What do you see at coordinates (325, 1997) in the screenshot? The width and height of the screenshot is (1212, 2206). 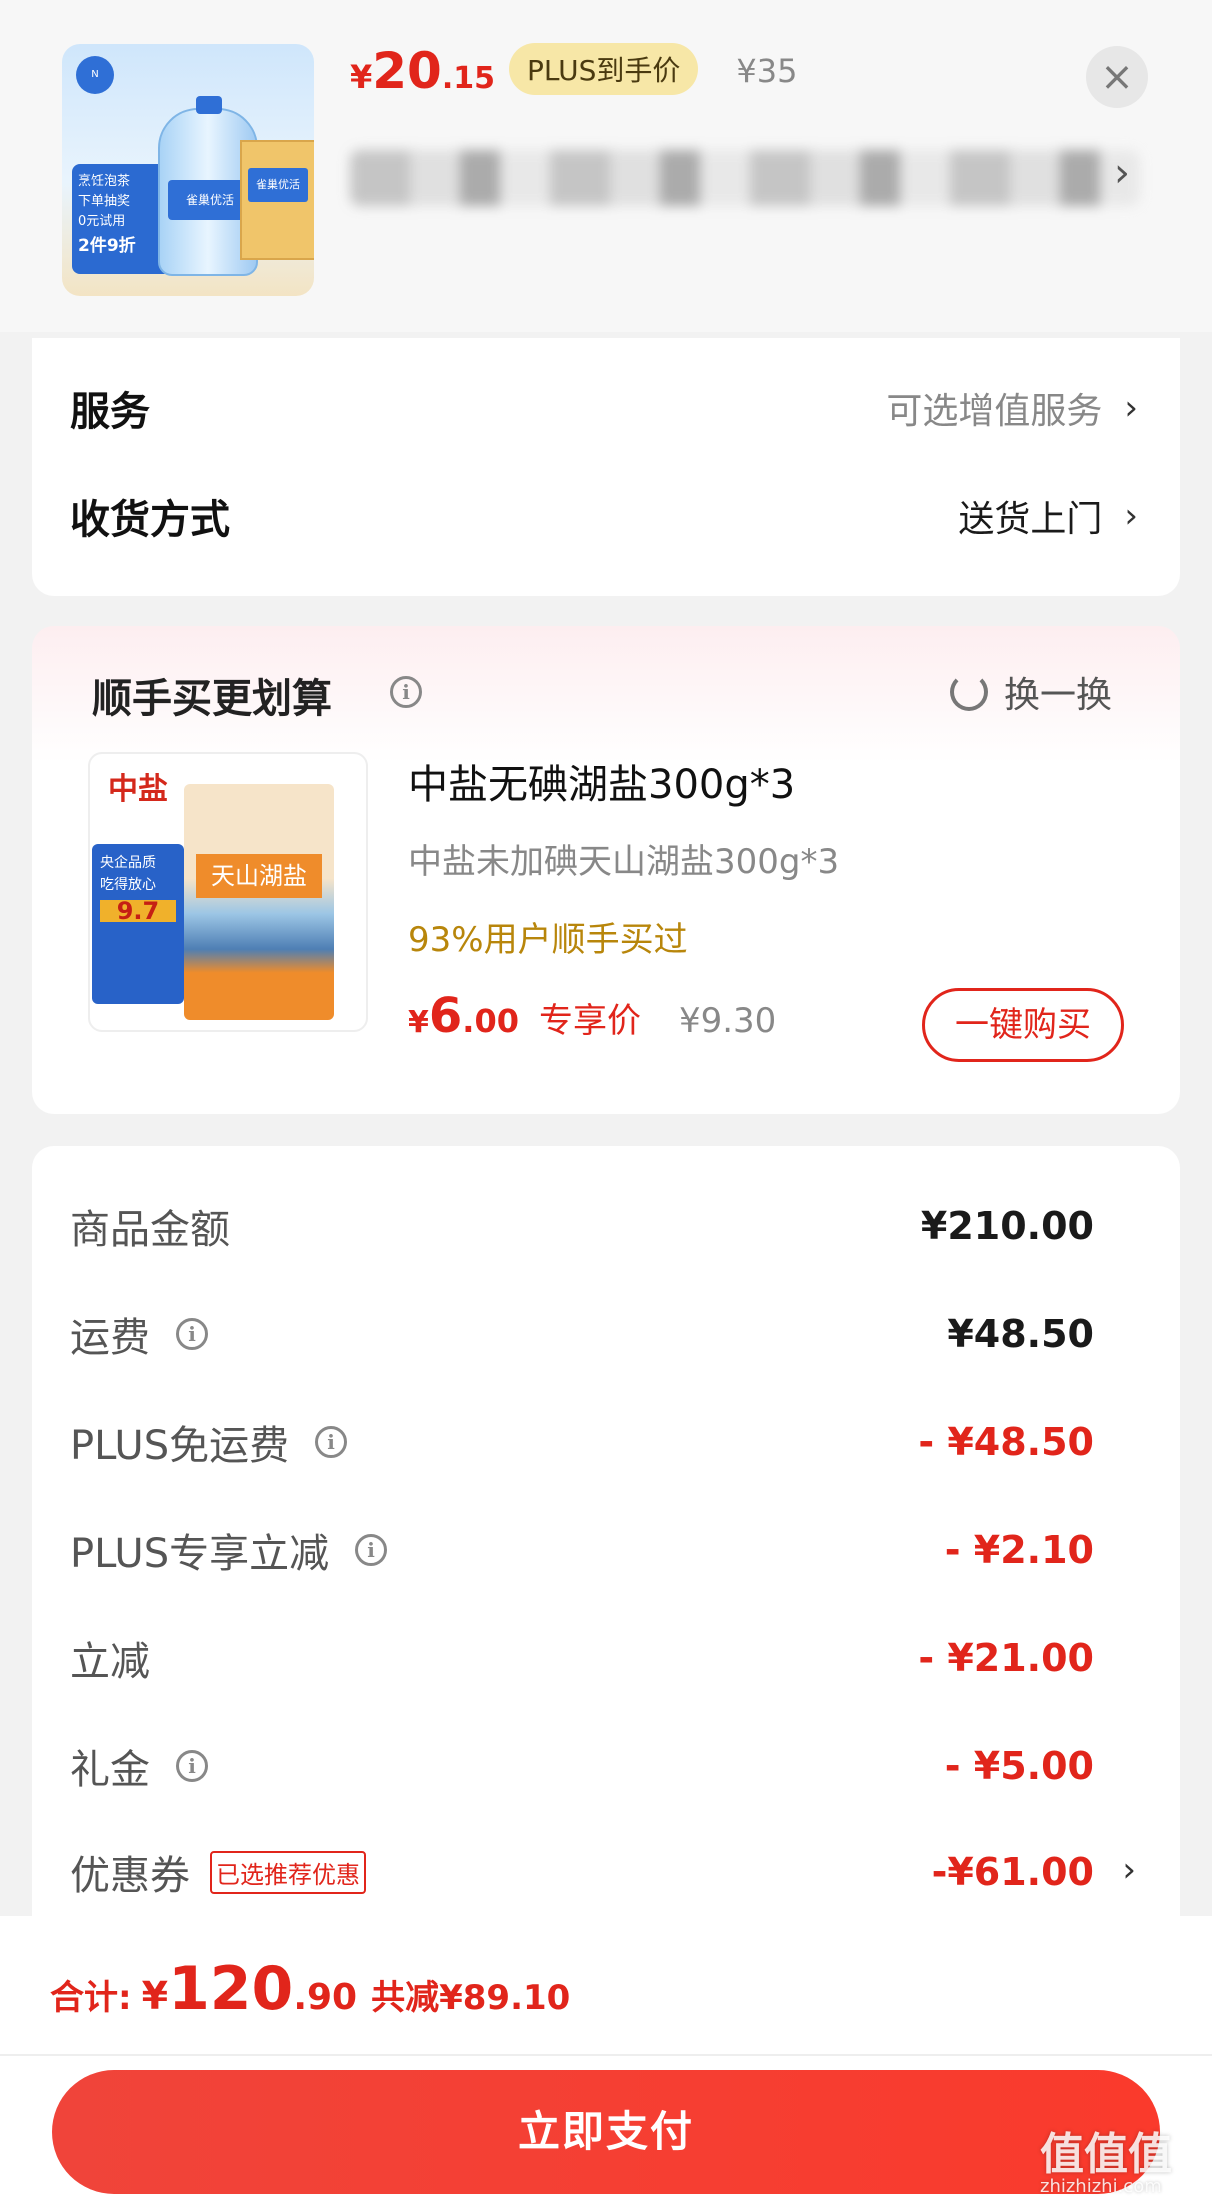 I see `total-dec: .90` at bounding box center [325, 1997].